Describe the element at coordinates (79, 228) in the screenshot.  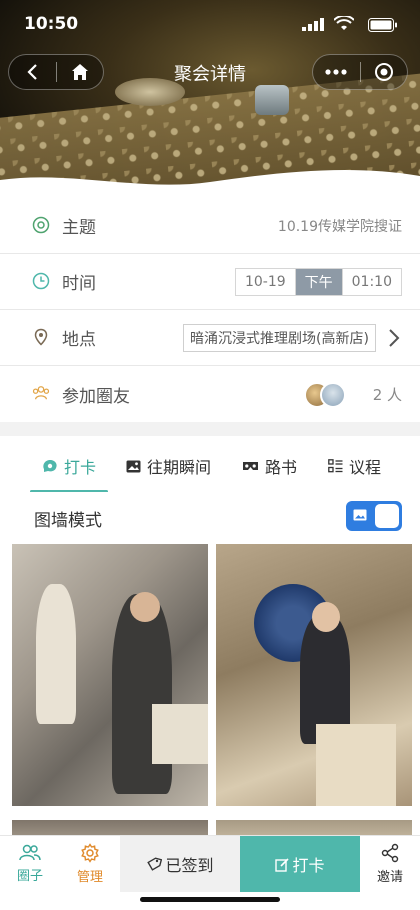
I see `topic-label: 主题` at that location.